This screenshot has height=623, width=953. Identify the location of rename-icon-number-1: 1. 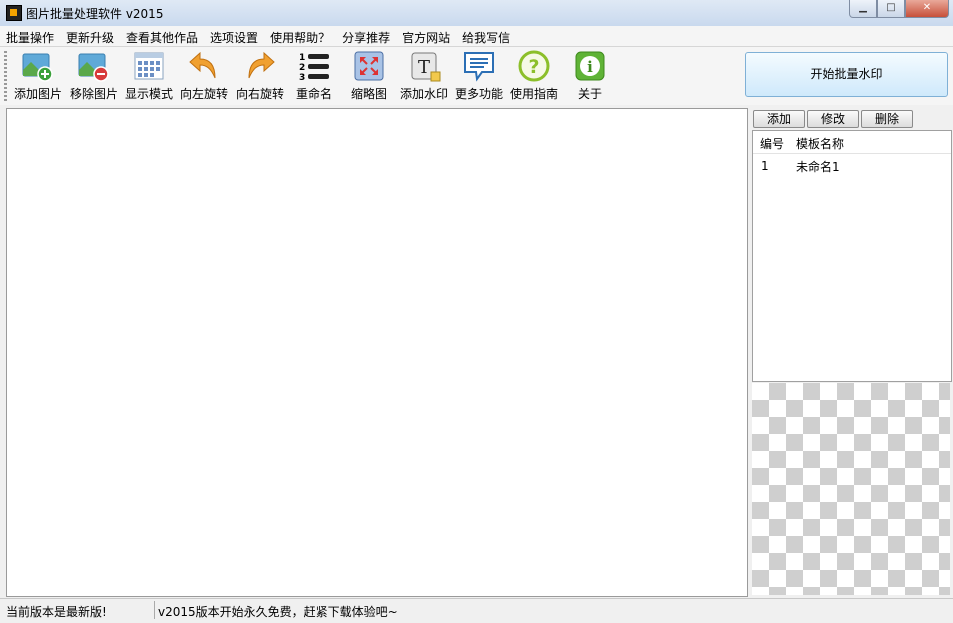
(302, 58).